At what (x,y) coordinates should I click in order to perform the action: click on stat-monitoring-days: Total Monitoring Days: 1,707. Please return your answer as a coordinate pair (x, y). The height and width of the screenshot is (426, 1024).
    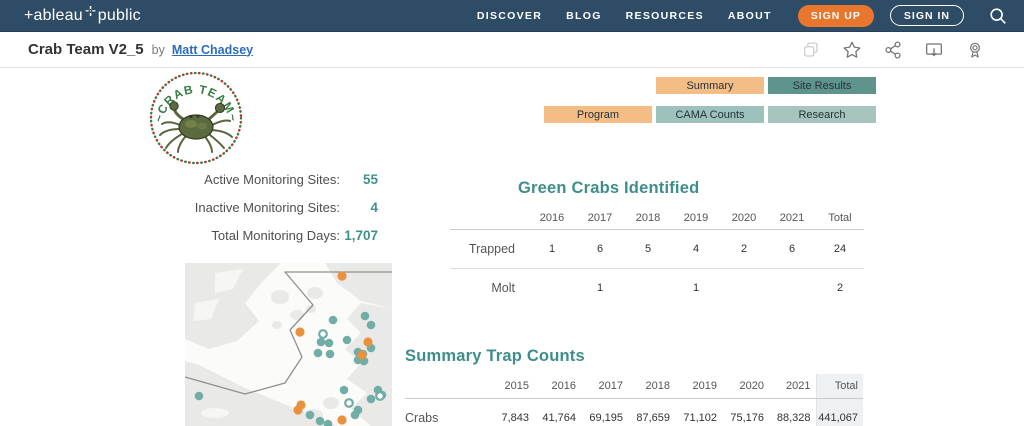
    Looking at the image, I should click on (260, 235).